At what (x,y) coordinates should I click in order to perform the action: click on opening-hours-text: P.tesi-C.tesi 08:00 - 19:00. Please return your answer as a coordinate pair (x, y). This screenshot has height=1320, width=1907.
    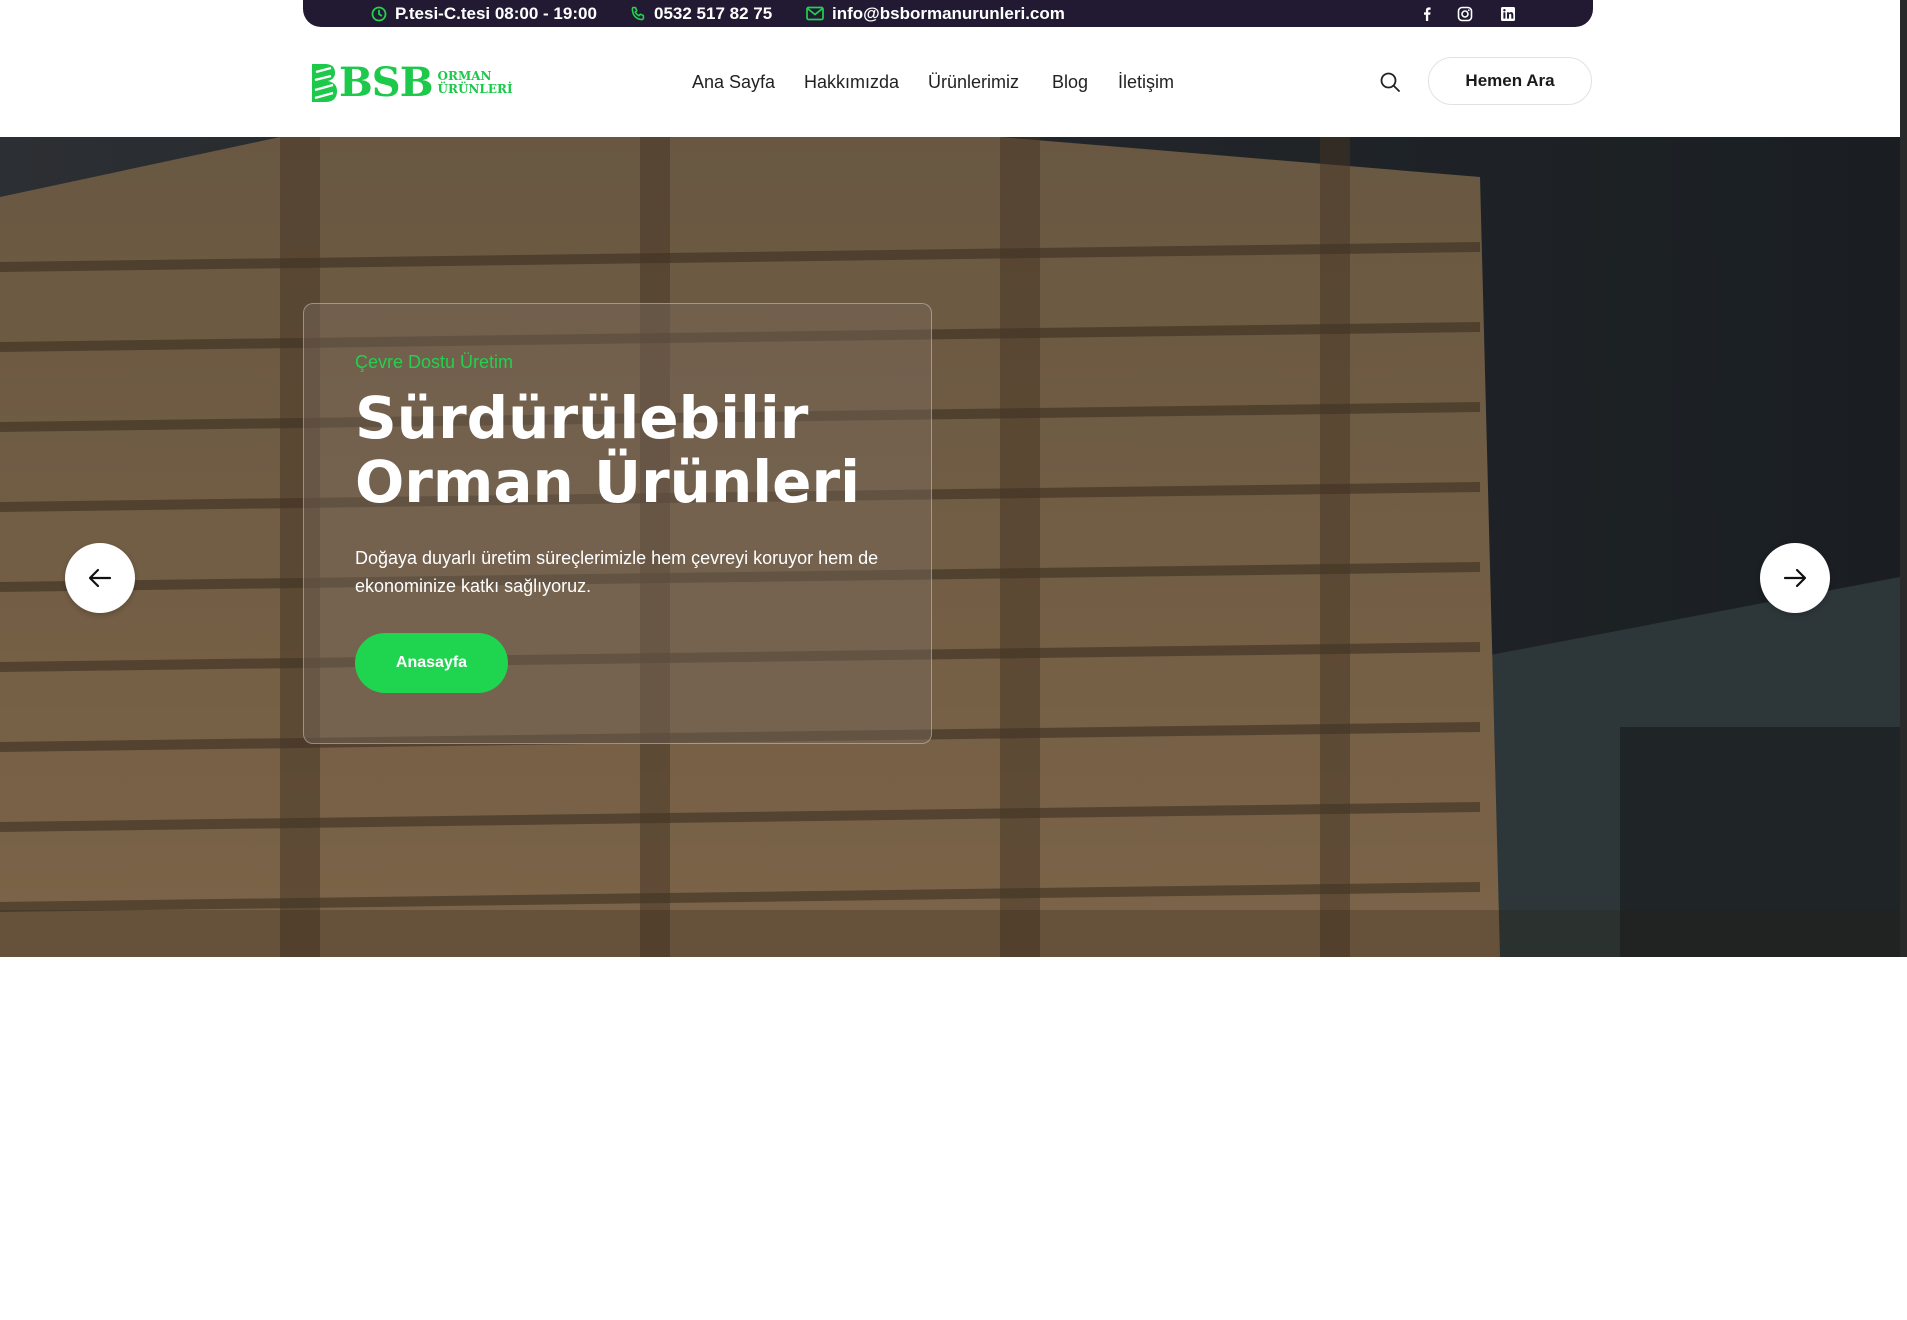
    Looking at the image, I should click on (496, 13).